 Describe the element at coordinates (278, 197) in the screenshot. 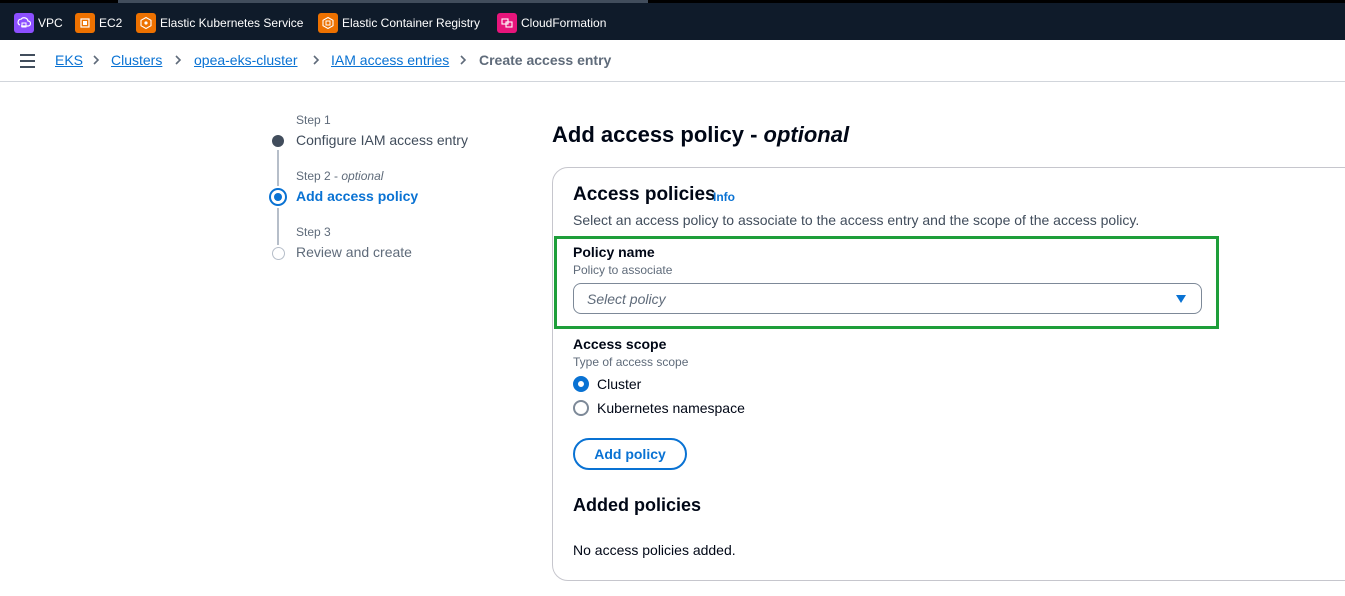

I see `step-active-icon` at that location.